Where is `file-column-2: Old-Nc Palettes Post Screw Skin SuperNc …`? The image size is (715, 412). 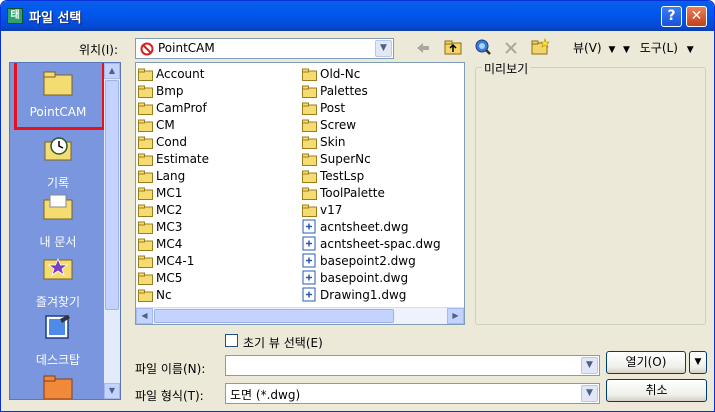 file-column-2: Old-Nc Palettes Post Screw Skin SuperNc … is located at coordinates (371, 185).